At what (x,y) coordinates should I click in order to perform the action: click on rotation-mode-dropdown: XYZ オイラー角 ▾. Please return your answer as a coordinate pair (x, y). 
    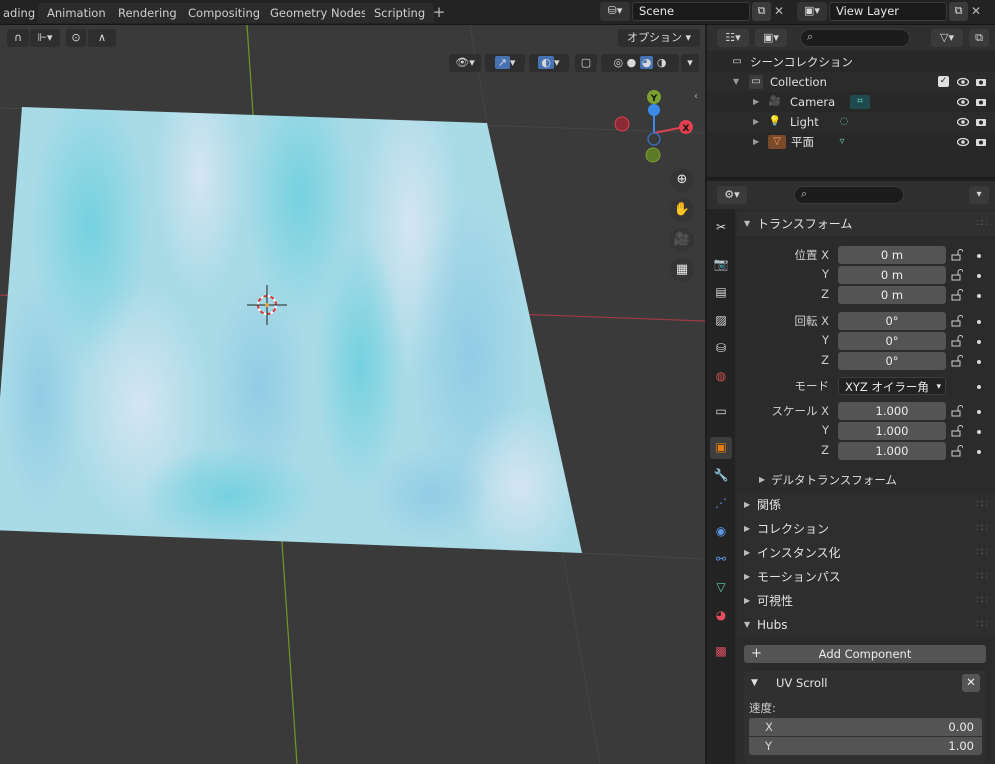
    Looking at the image, I should click on (892, 386).